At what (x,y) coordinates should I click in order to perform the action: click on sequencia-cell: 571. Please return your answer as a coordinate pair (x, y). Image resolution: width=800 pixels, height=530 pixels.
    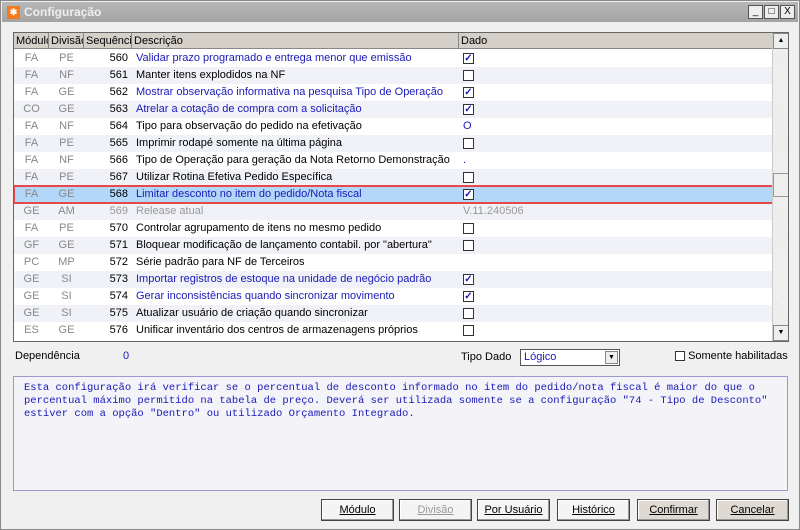
    Looking at the image, I should click on (118, 245).